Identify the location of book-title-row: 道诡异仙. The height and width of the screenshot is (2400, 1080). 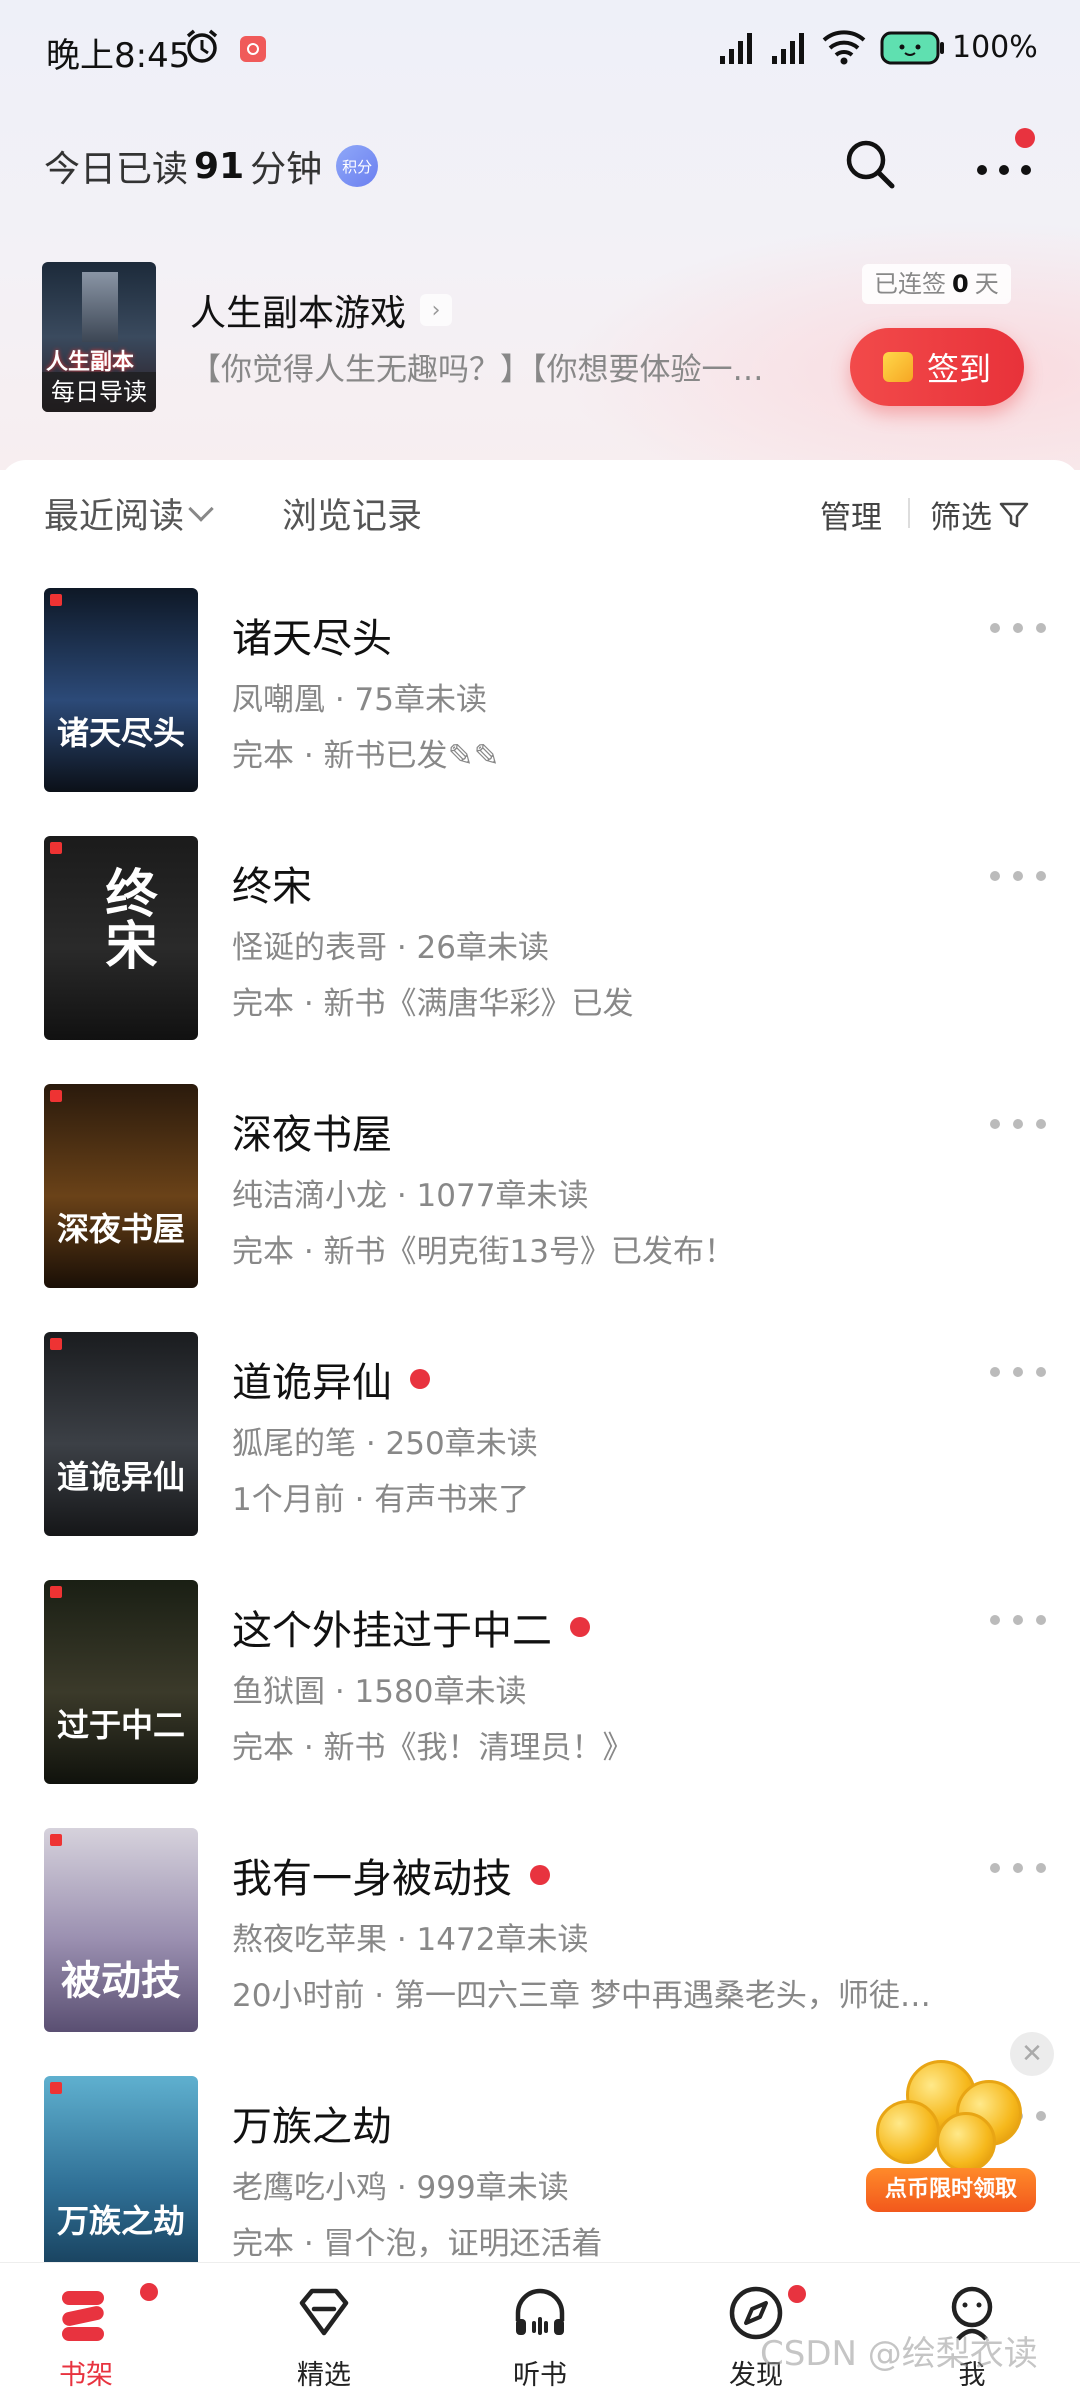
(331, 1379).